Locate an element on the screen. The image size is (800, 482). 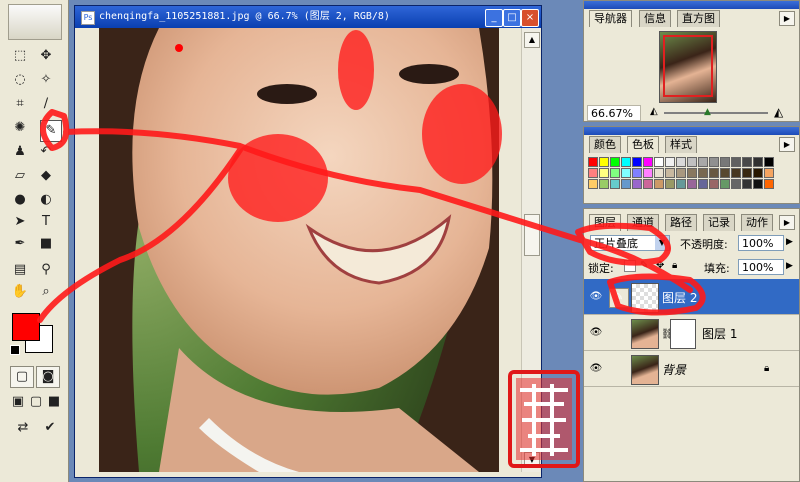
tab-paths: 路径 is located at coordinates (681, 222).